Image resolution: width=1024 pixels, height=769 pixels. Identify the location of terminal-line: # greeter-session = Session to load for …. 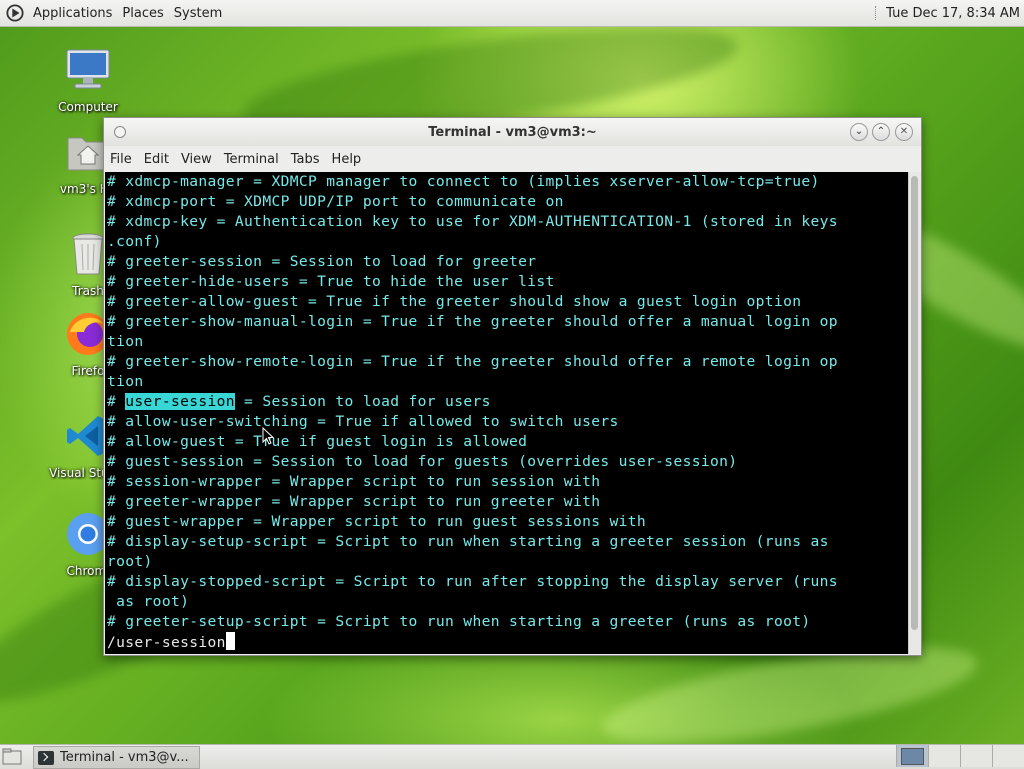
(322, 261).